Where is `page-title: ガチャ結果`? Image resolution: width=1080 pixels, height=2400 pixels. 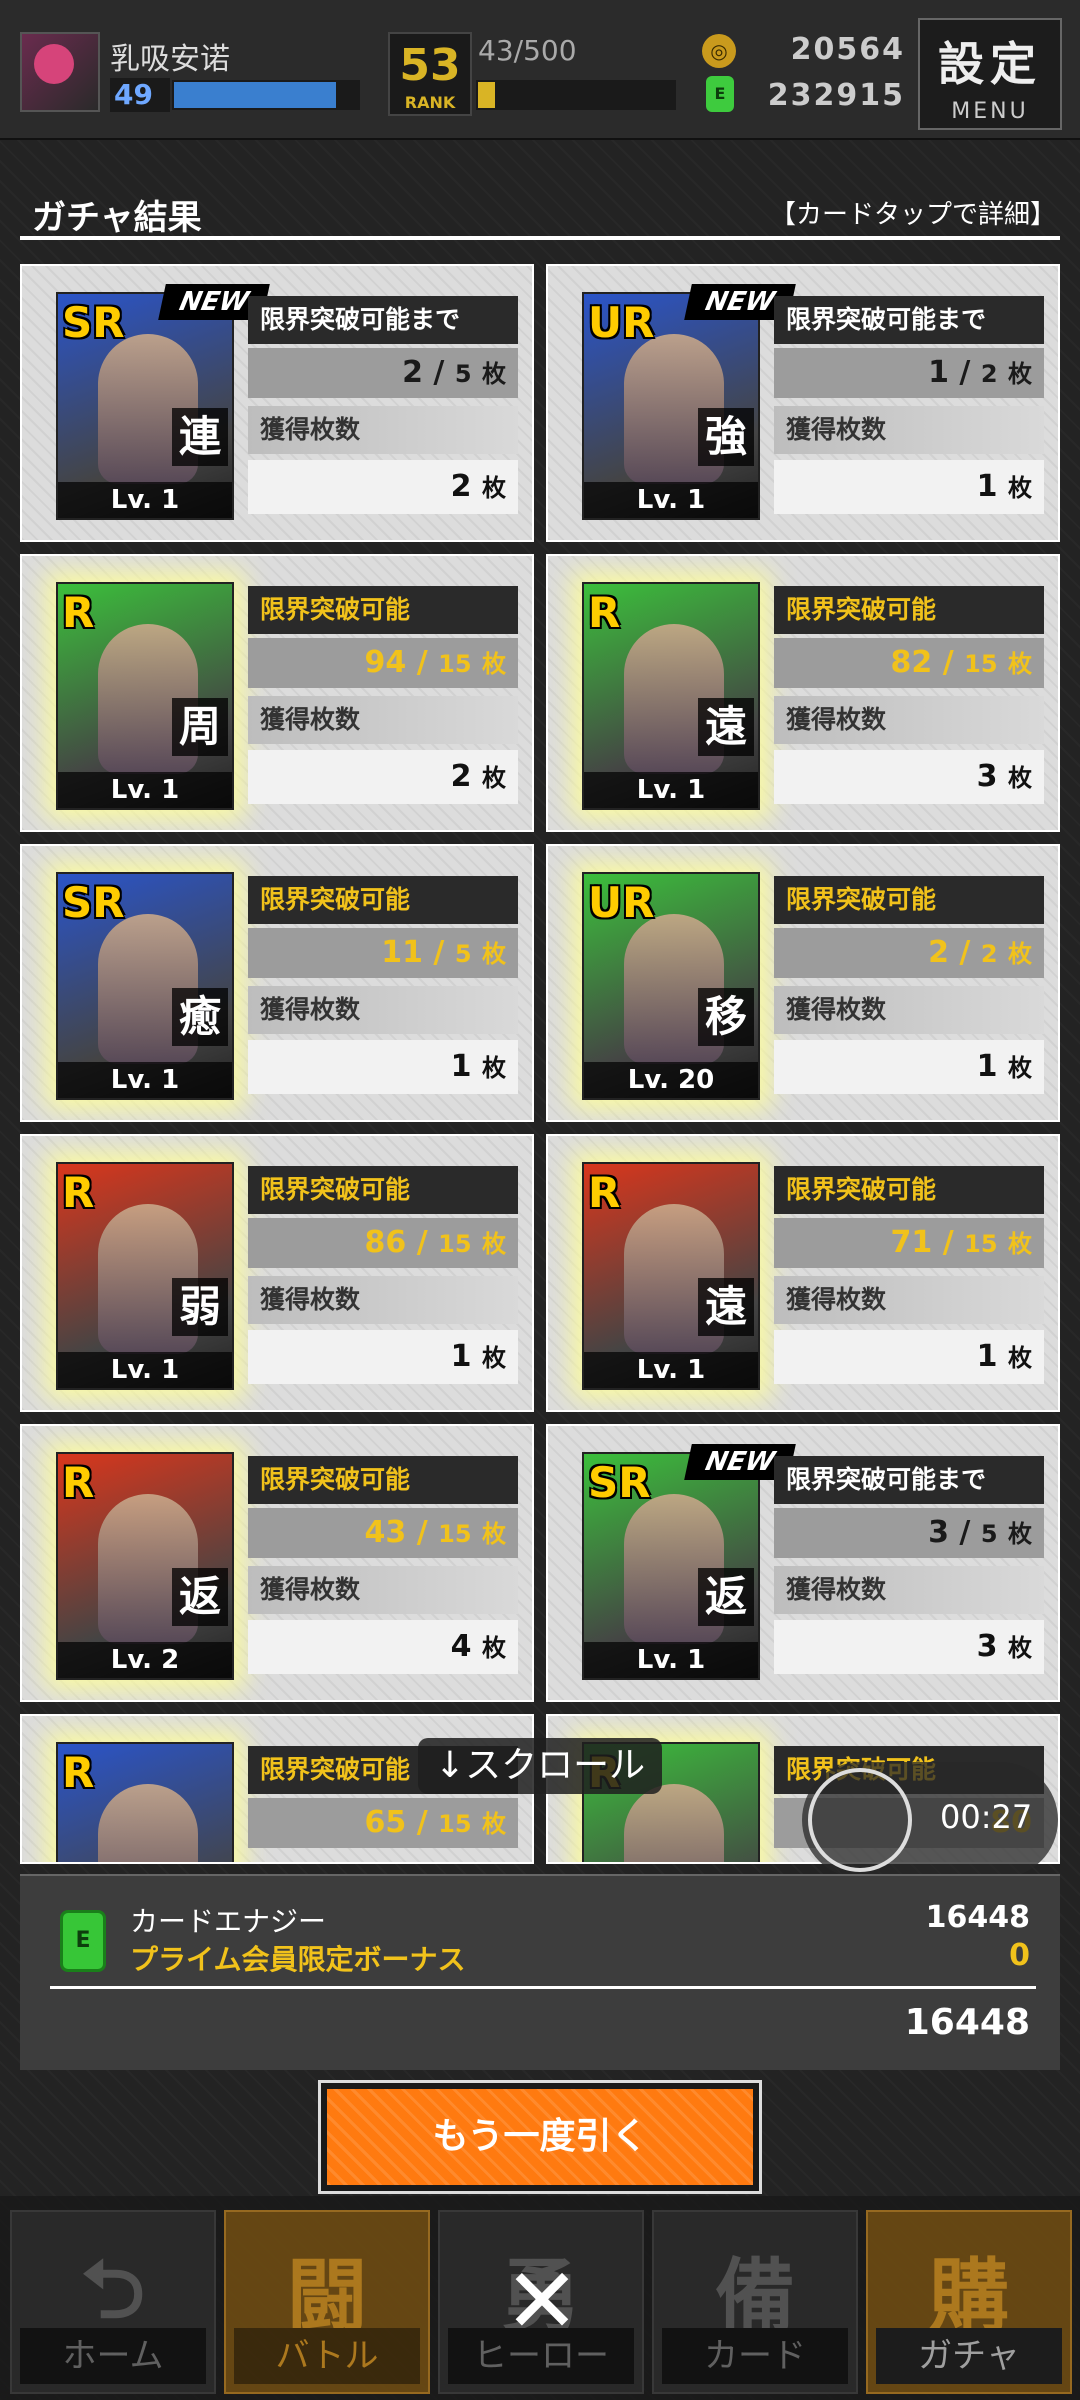
page-title: ガチャ結果 is located at coordinates (117, 218).